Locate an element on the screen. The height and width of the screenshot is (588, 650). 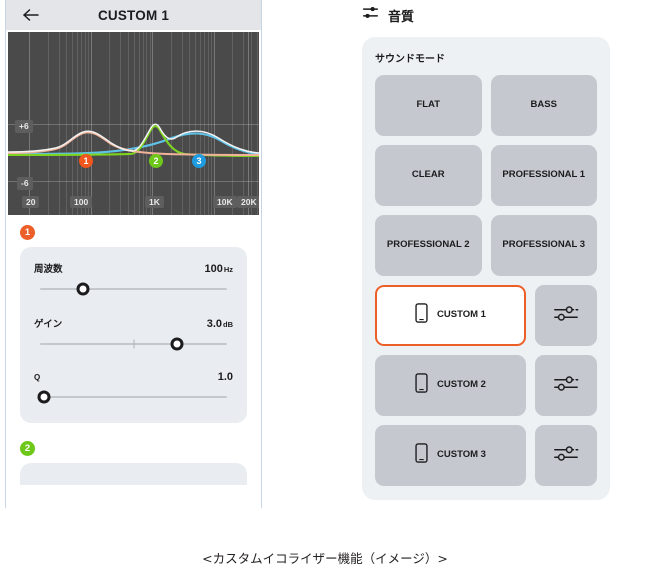
gain-slider is located at coordinates (133, 344).